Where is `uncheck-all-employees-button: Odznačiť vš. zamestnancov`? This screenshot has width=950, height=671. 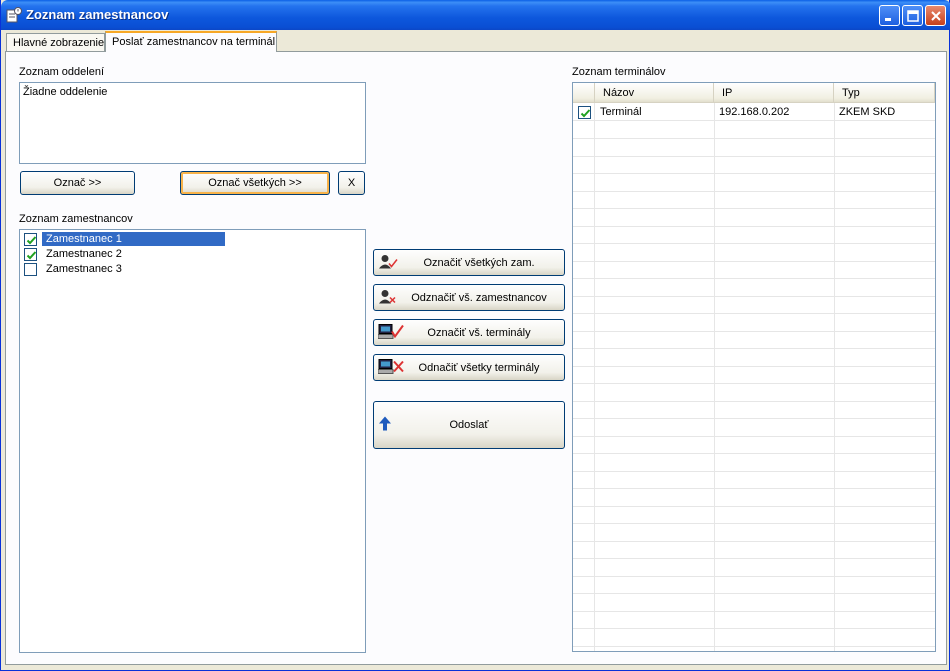 uncheck-all-employees-button: Odznačiť vš. zamestnancov is located at coordinates (469, 297).